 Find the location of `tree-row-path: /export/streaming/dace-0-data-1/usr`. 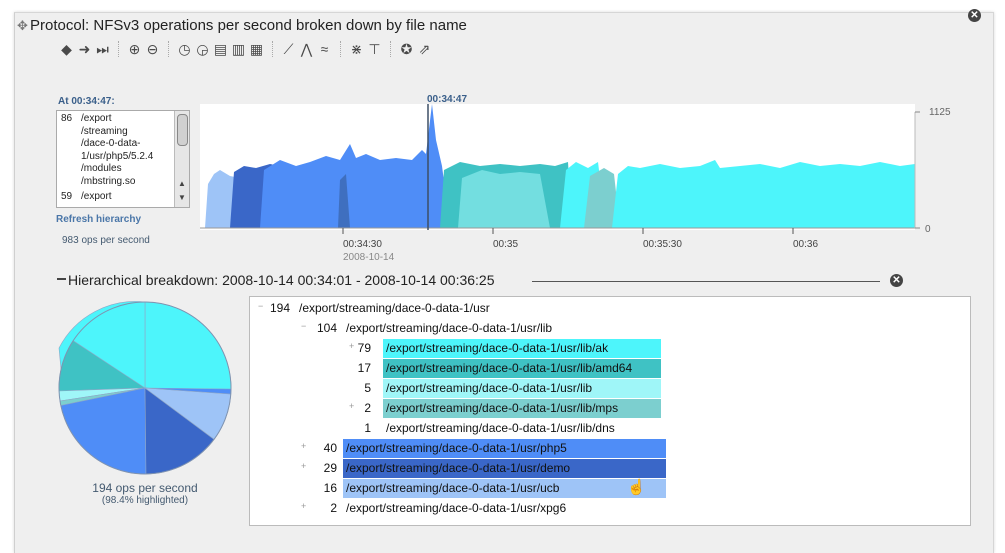

tree-row-path: /export/streaming/dace-0-data-1/usr is located at coordinates (393, 308).